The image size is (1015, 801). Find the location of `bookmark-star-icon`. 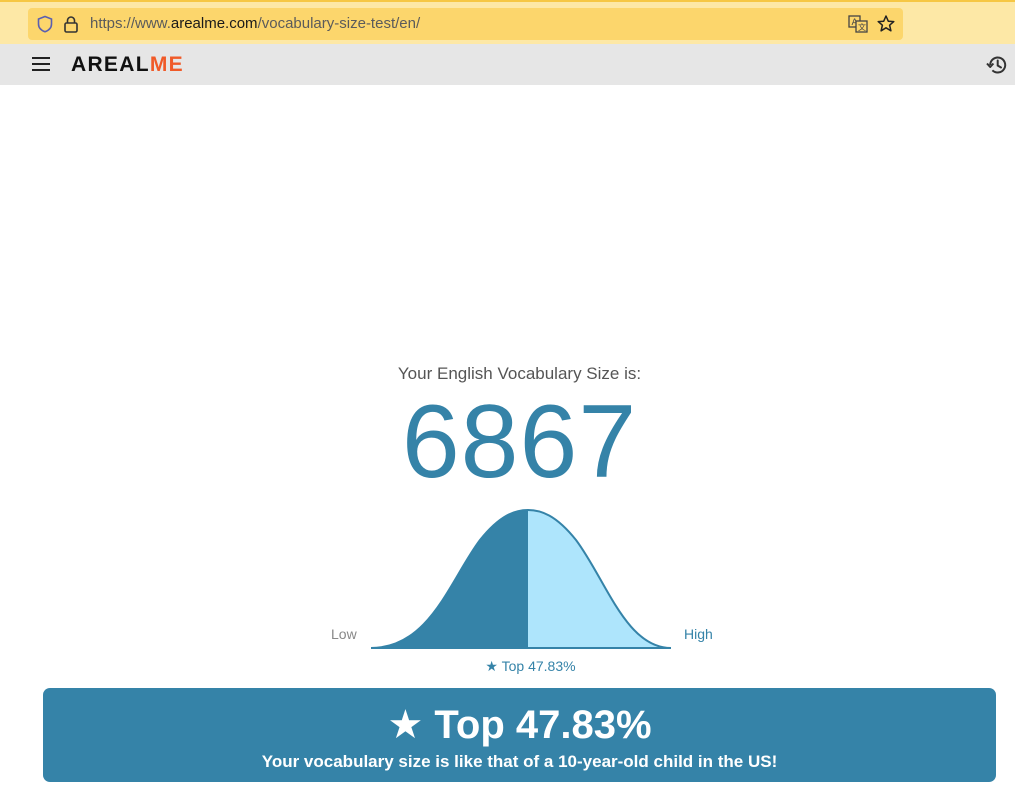

bookmark-star-icon is located at coordinates (886, 24).